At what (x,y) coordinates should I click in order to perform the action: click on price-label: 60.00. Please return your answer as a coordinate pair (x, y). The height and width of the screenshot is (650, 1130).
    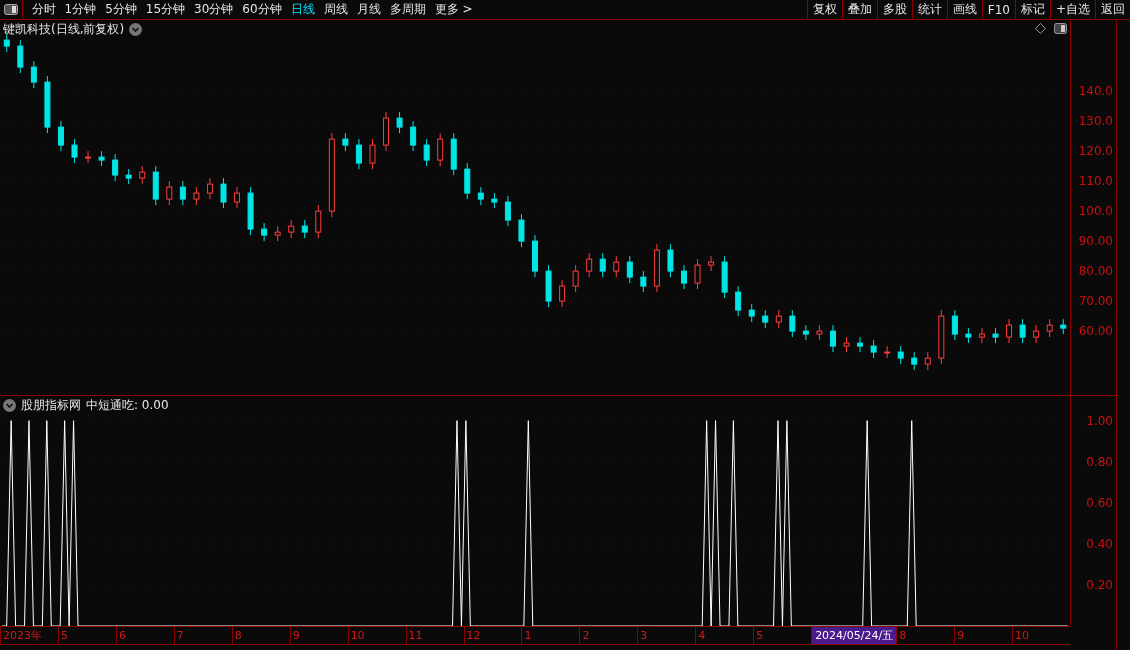
    Looking at the image, I should click on (1095, 331).